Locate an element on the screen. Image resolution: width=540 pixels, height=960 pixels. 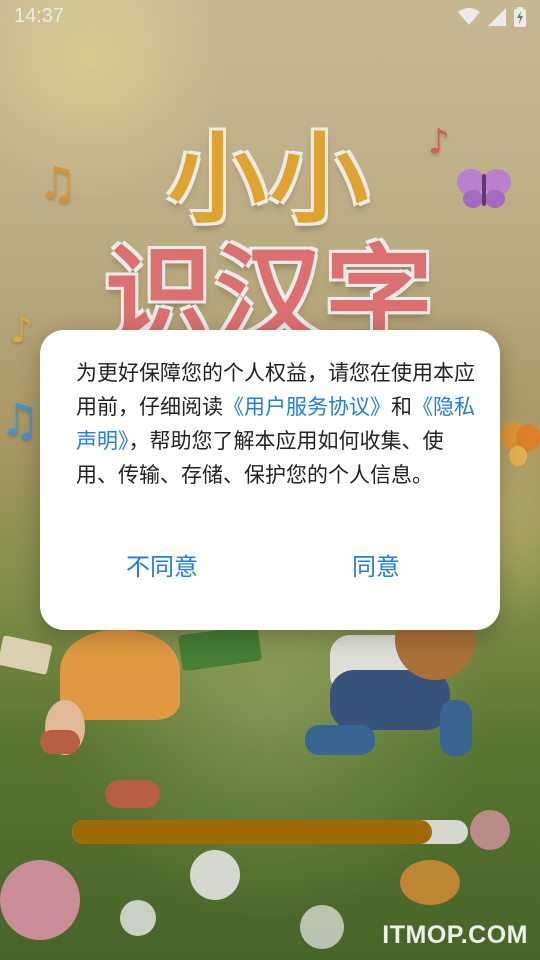
loading-progress-fill is located at coordinates (252, 832).